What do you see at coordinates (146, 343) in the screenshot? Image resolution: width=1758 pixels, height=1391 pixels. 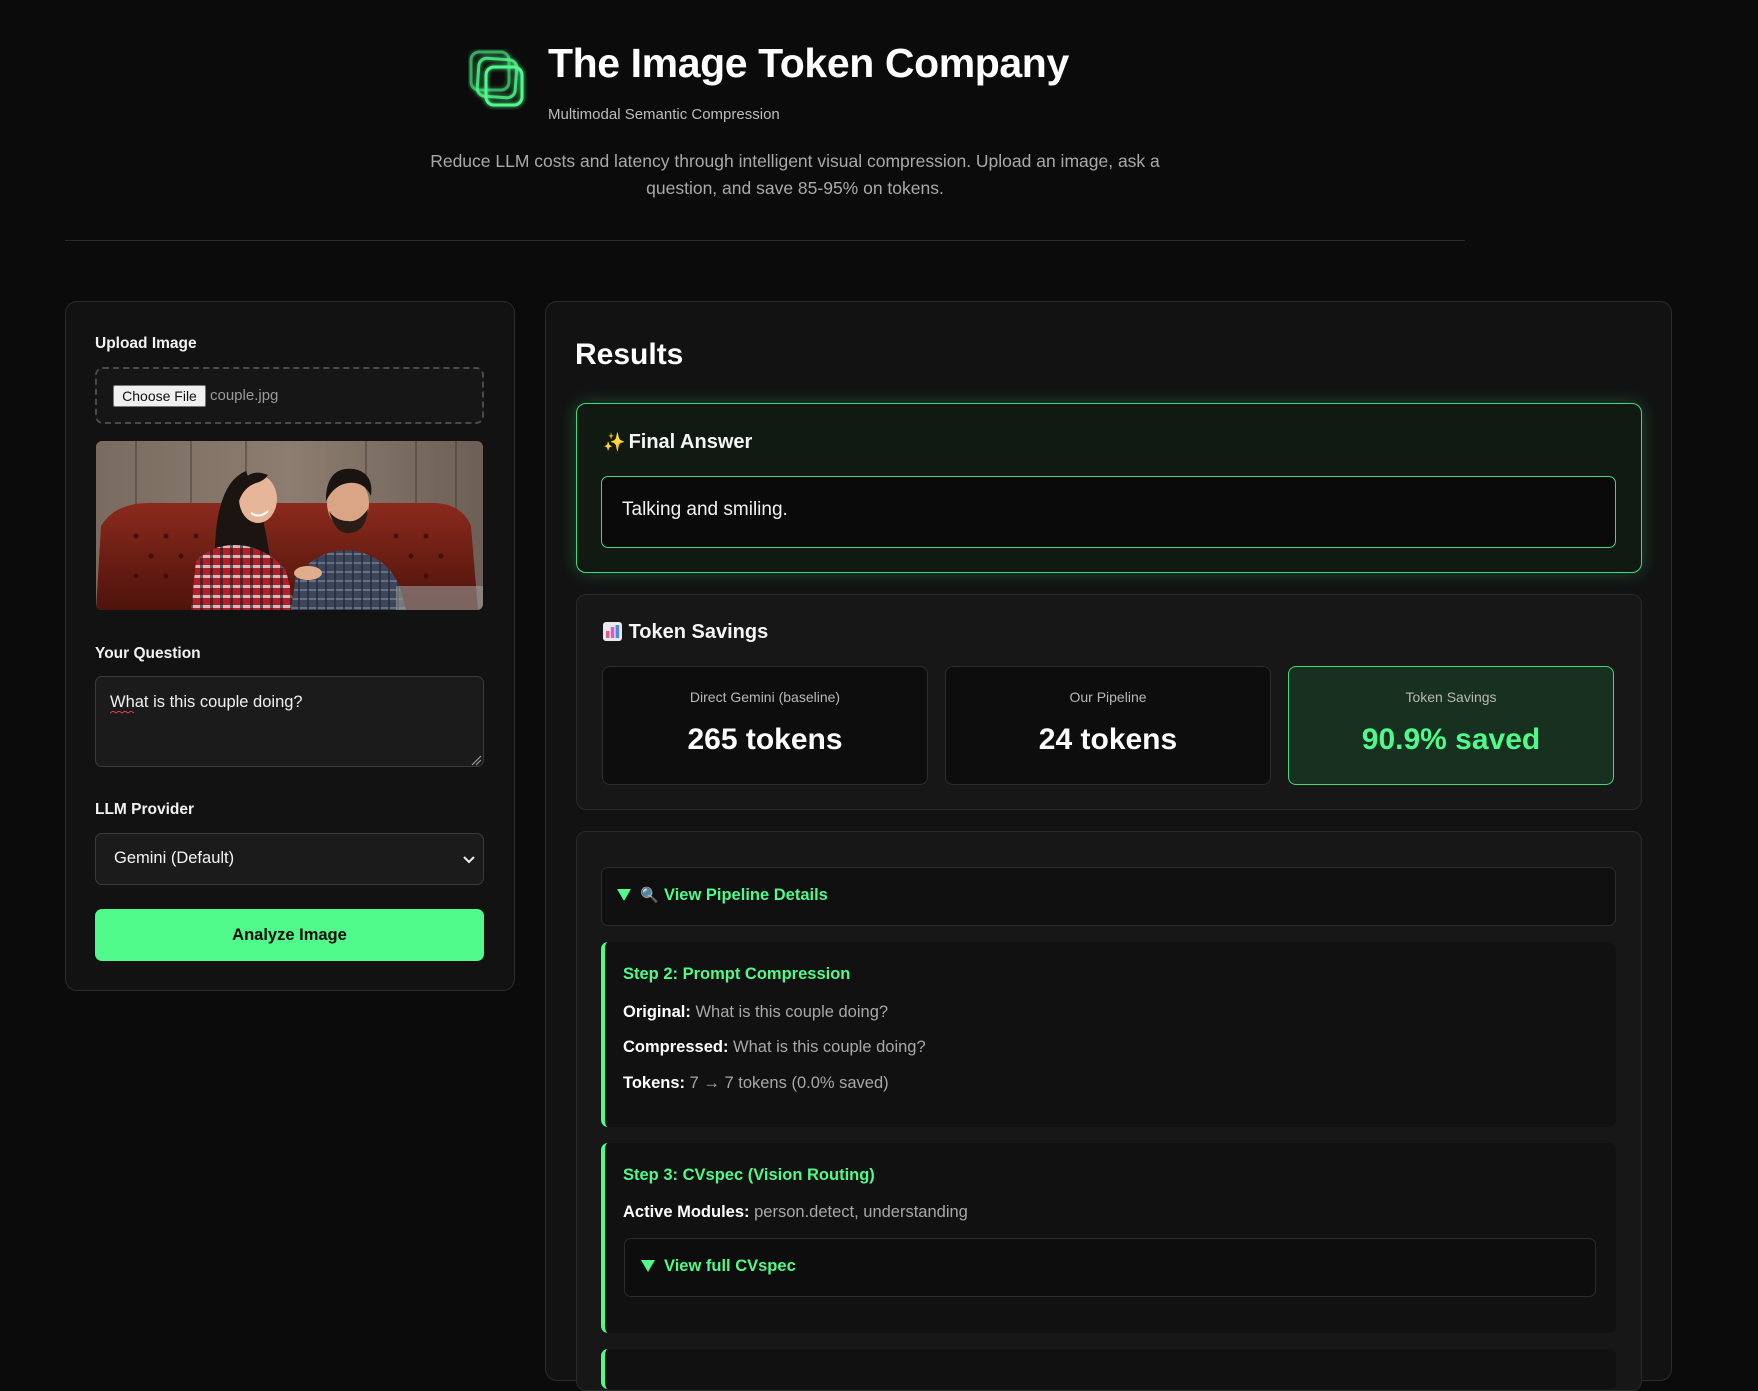 I see `upload-label: Upload Image` at bounding box center [146, 343].